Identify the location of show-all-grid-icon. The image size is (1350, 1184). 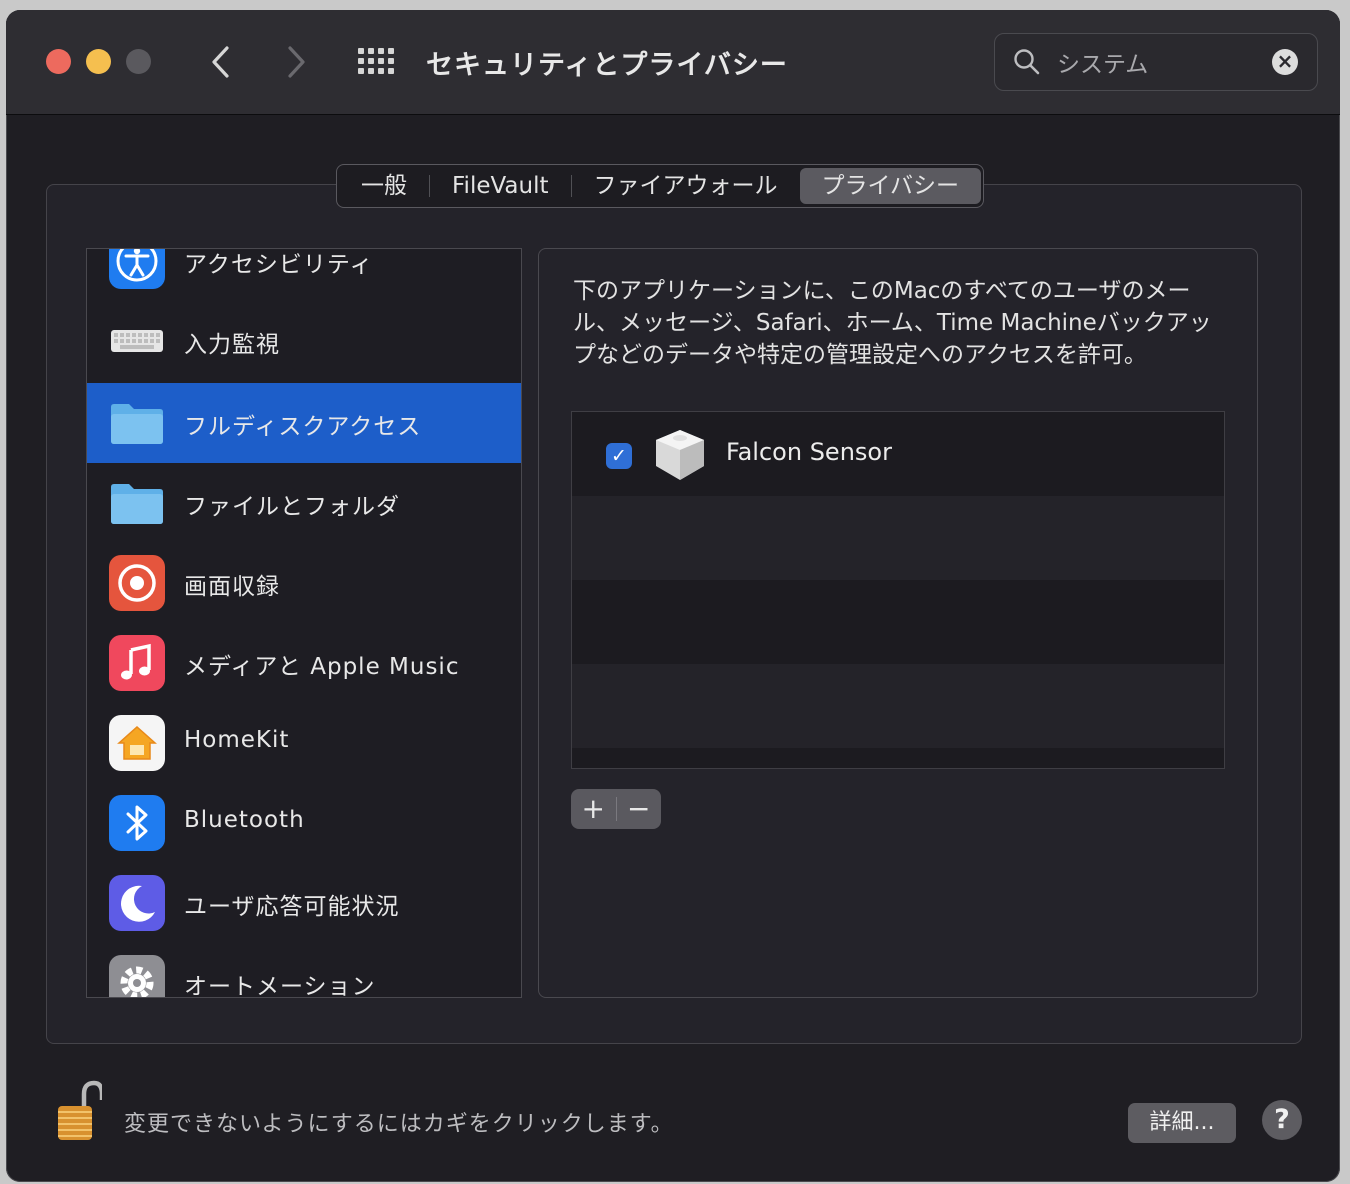
(377, 64).